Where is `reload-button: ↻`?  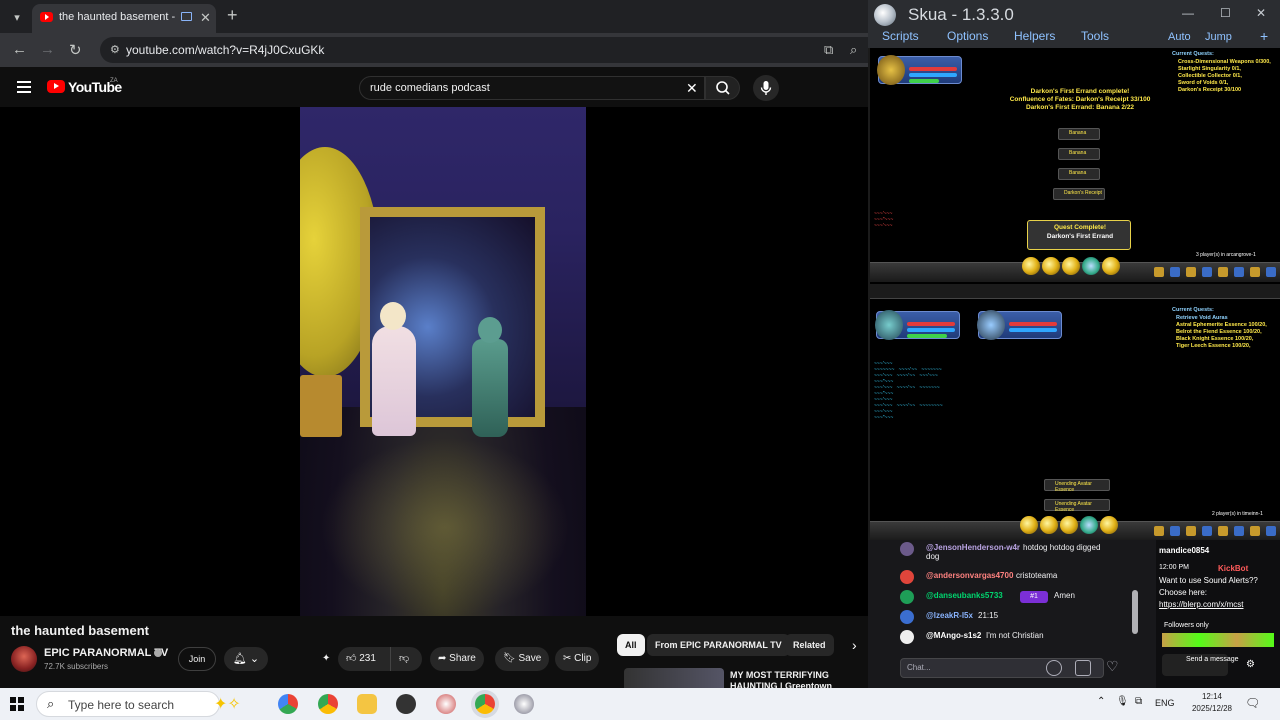 reload-button: ↻ is located at coordinates (75, 50).